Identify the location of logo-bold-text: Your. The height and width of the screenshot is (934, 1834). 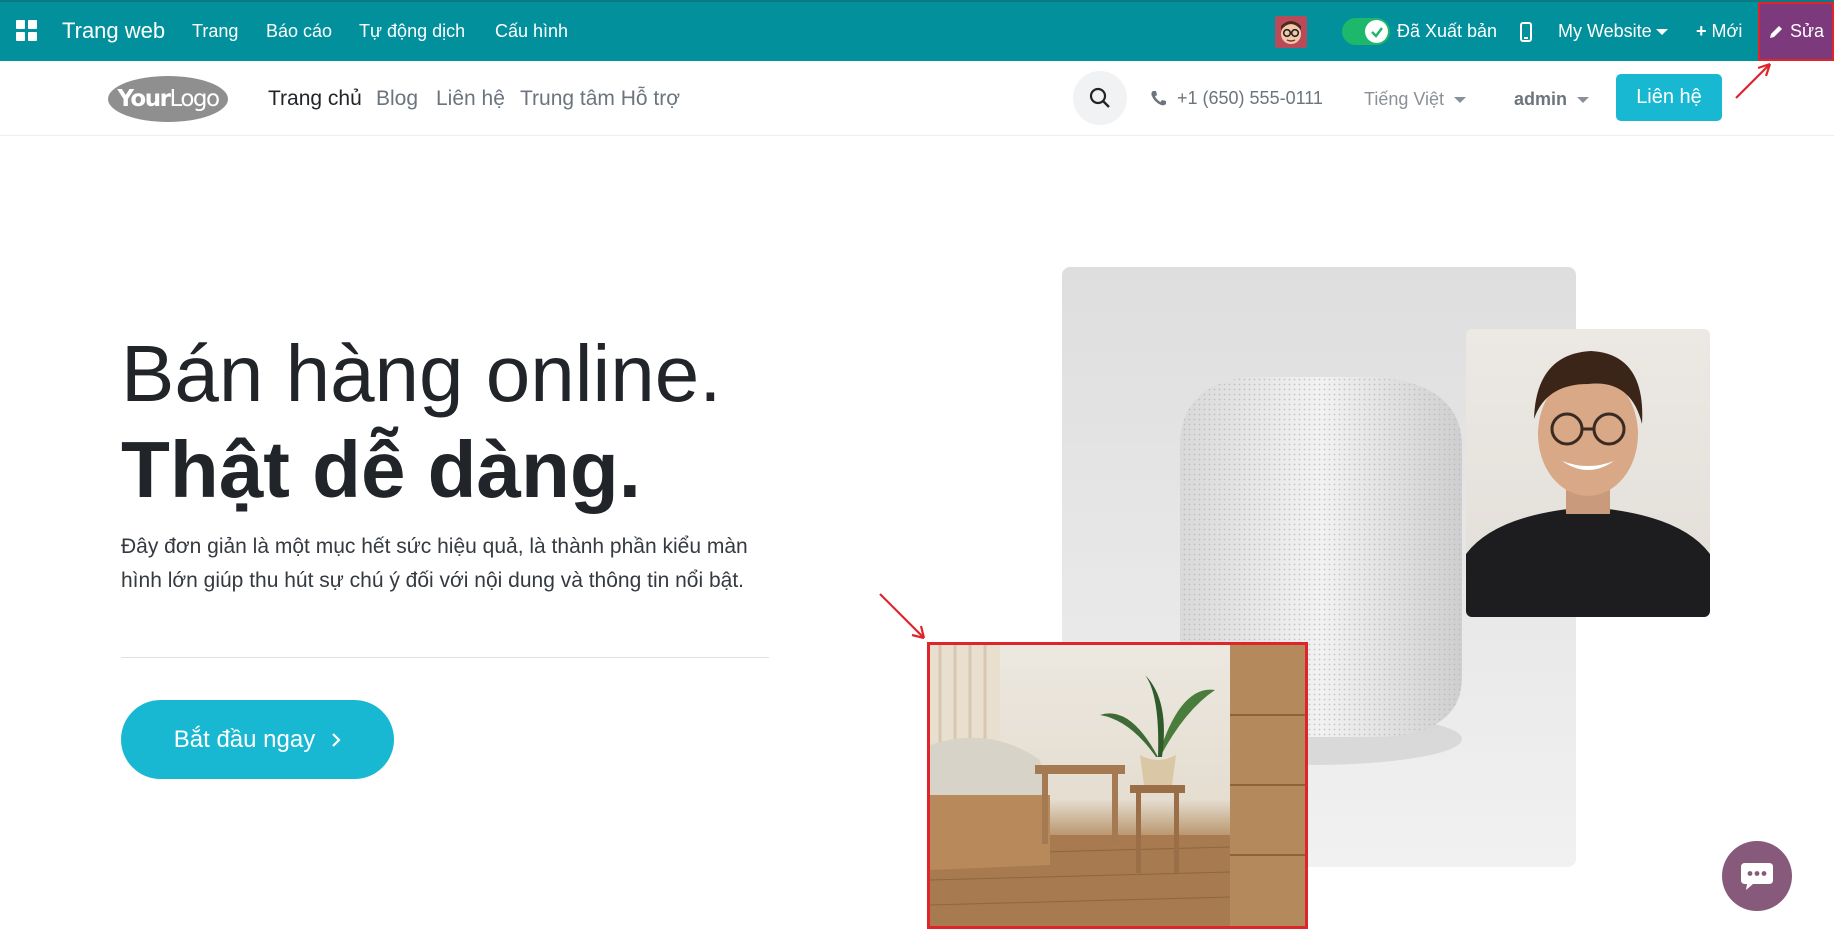
(144, 99).